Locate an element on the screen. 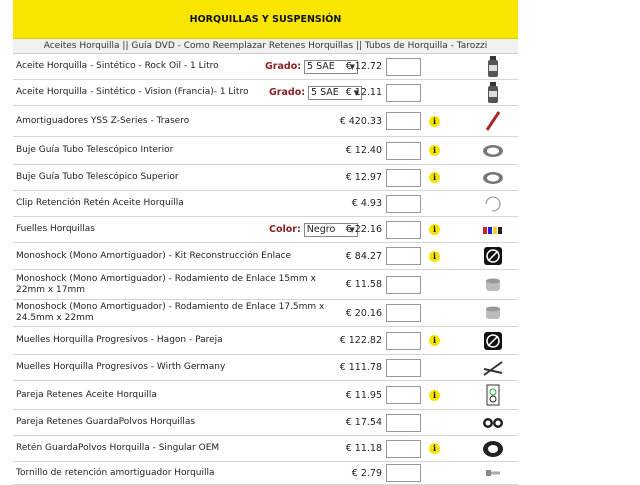 This screenshot has width=640, height=485. category-header: HORQUILLAS Y SUSPENSIÓN is located at coordinates (265, 19).